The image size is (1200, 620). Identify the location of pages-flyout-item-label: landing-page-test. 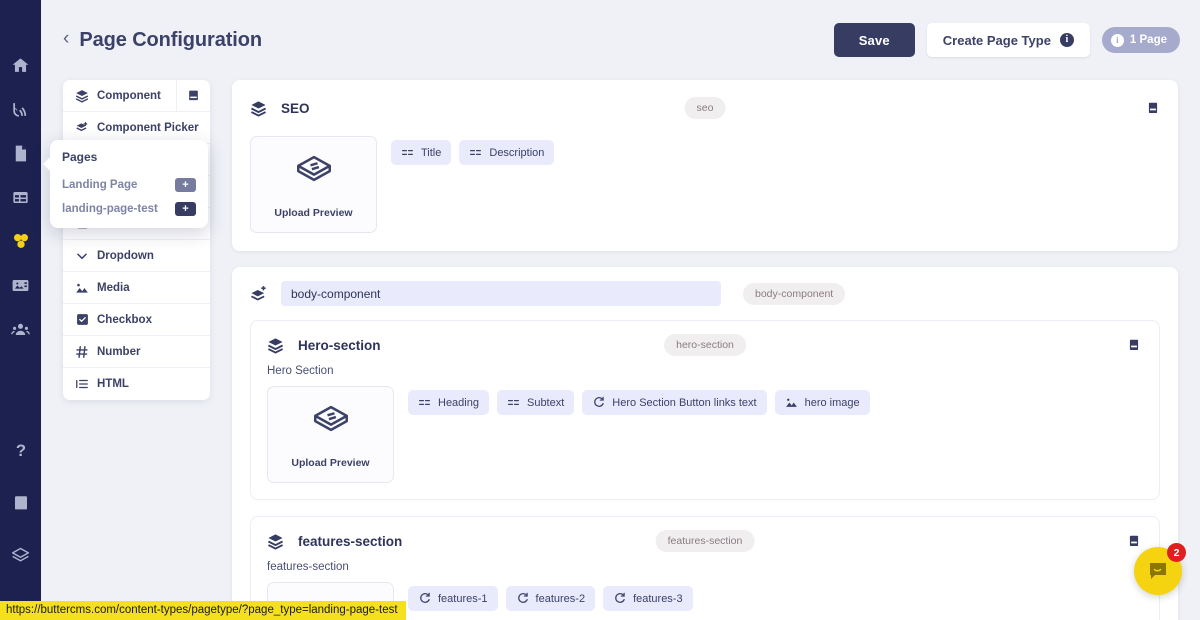
(110, 209).